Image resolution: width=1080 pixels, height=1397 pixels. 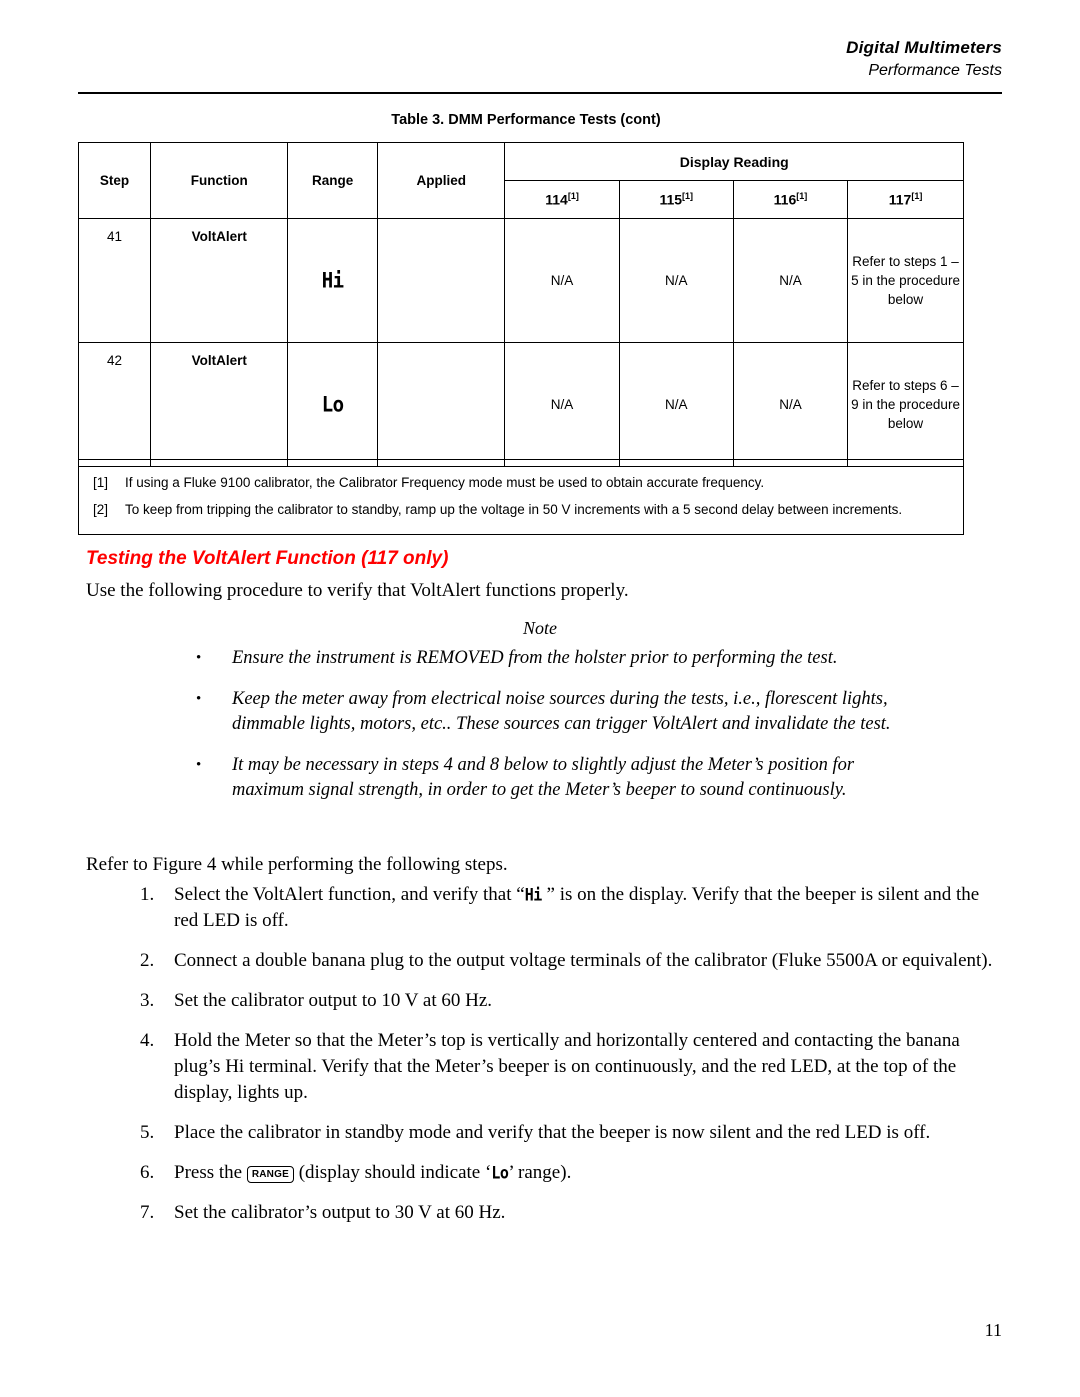 What do you see at coordinates (147, 1000) in the screenshot?
I see `step-number: 3.` at bounding box center [147, 1000].